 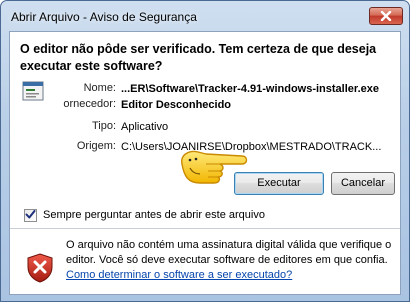 I want to click on checkmark-icon, so click(x=30, y=216).